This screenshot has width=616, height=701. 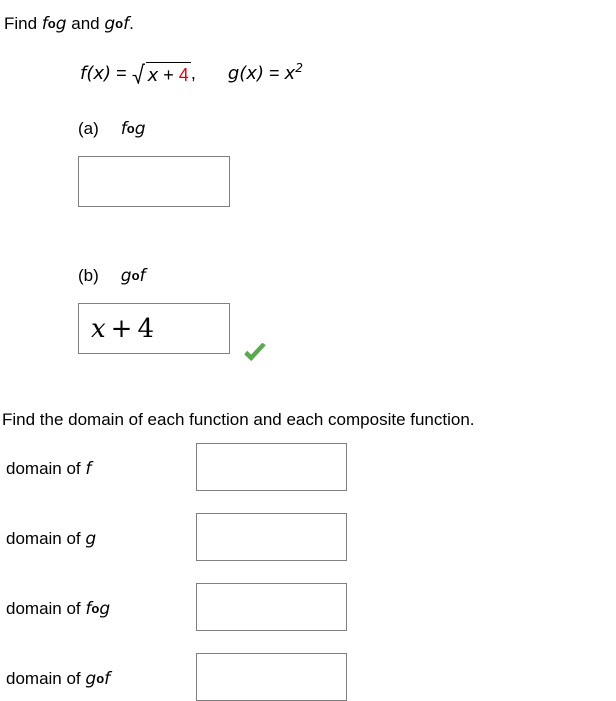 What do you see at coordinates (96, 73) in the screenshot?
I see `f-function-name: f(x)` at bounding box center [96, 73].